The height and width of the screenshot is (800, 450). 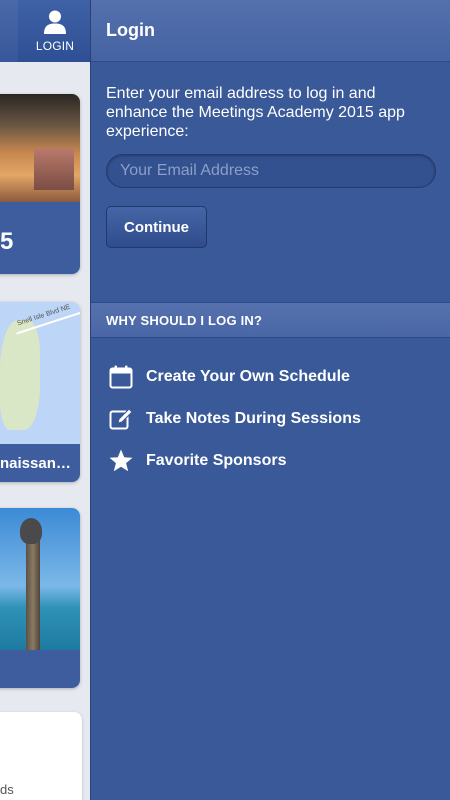 I want to click on wooden-post-image, so click(x=33, y=595).